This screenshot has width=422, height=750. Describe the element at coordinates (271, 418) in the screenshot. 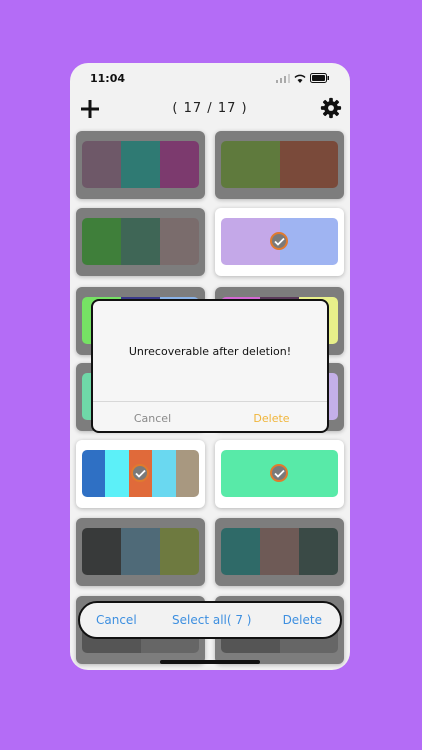

I see `dialog-delete-button: Delete` at that location.